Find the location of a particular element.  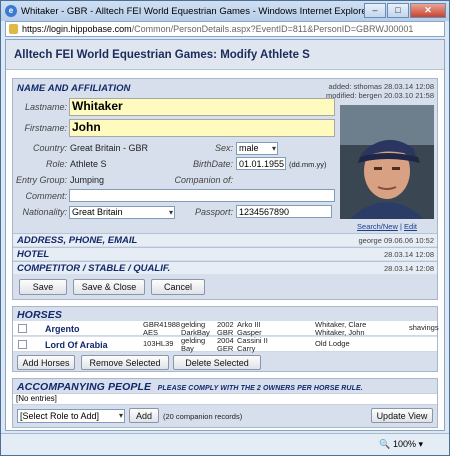

status-bar: 🔍 100% ▾ is located at coordinates (225, 444).